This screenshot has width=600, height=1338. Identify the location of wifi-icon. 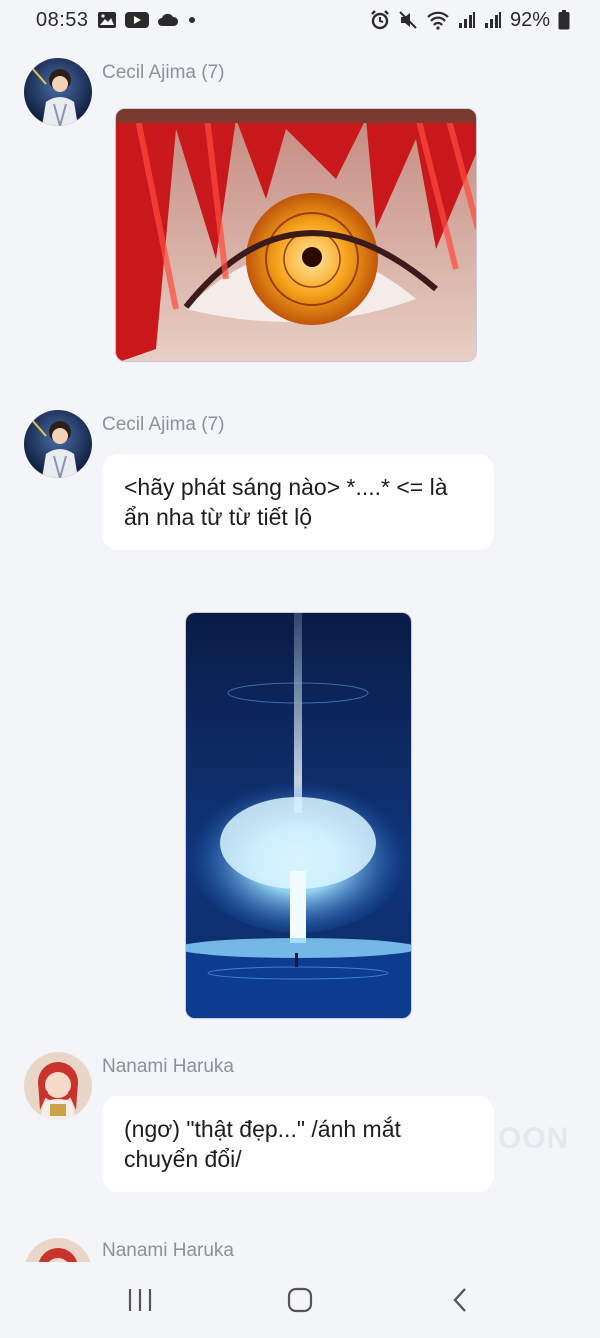
(438, 20).